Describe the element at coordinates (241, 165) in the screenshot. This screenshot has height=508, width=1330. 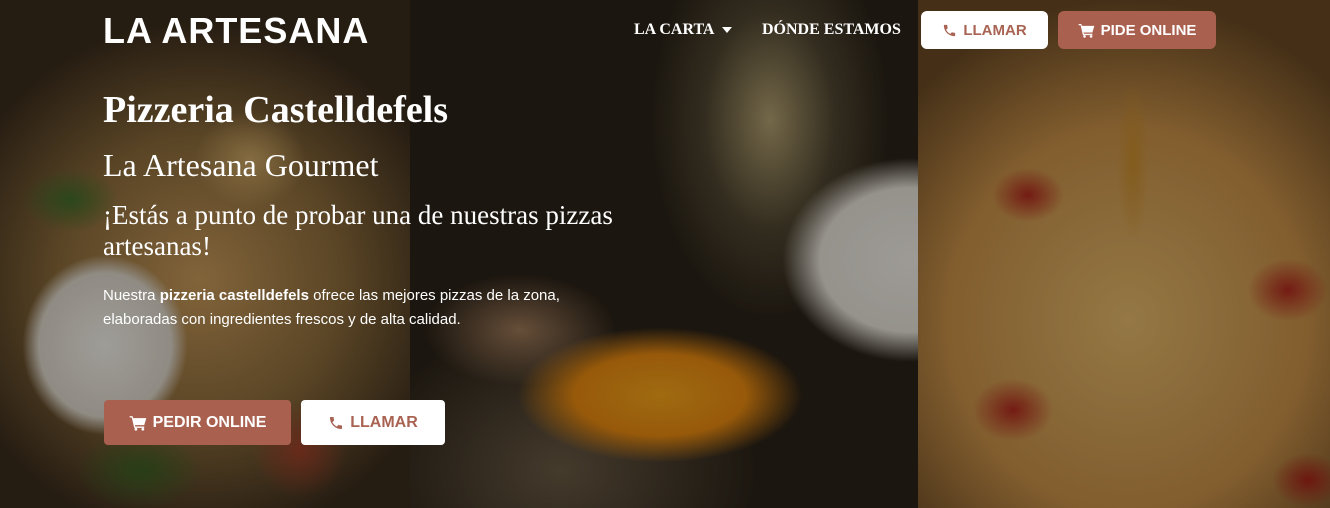
I see `page-subtitle: La Artesana Gourmet` at that location.